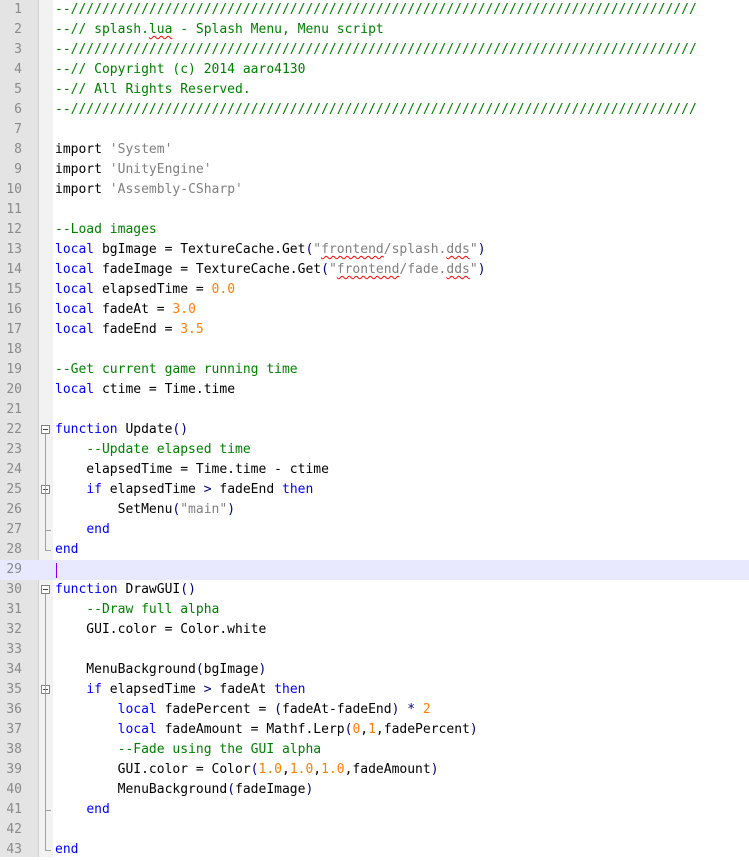  I want to click on code-token: frontend, so click(368, 269).